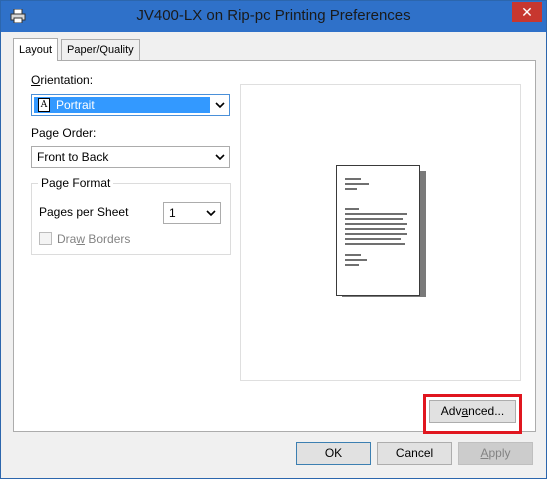 The width and height of the screenshot is (547, 479). What do you see at coordinates (495, 453) in the screenshot?
I see `apply-button: Apply` at bounding box center [495, 453].